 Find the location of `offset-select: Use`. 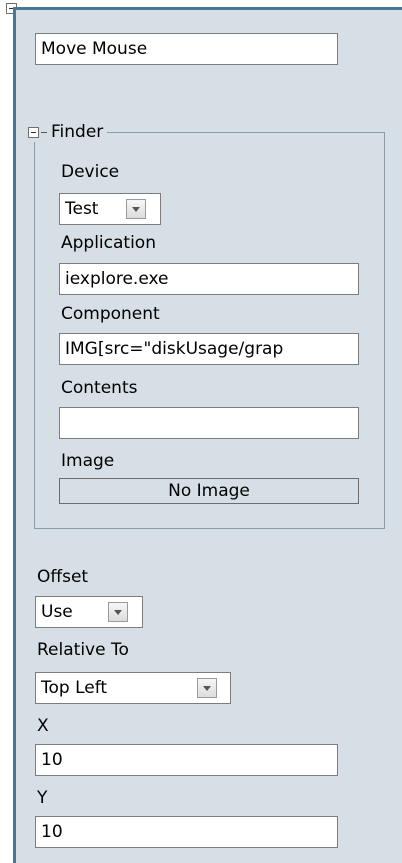

offset-select: Use is located at coordinates (89, 612).